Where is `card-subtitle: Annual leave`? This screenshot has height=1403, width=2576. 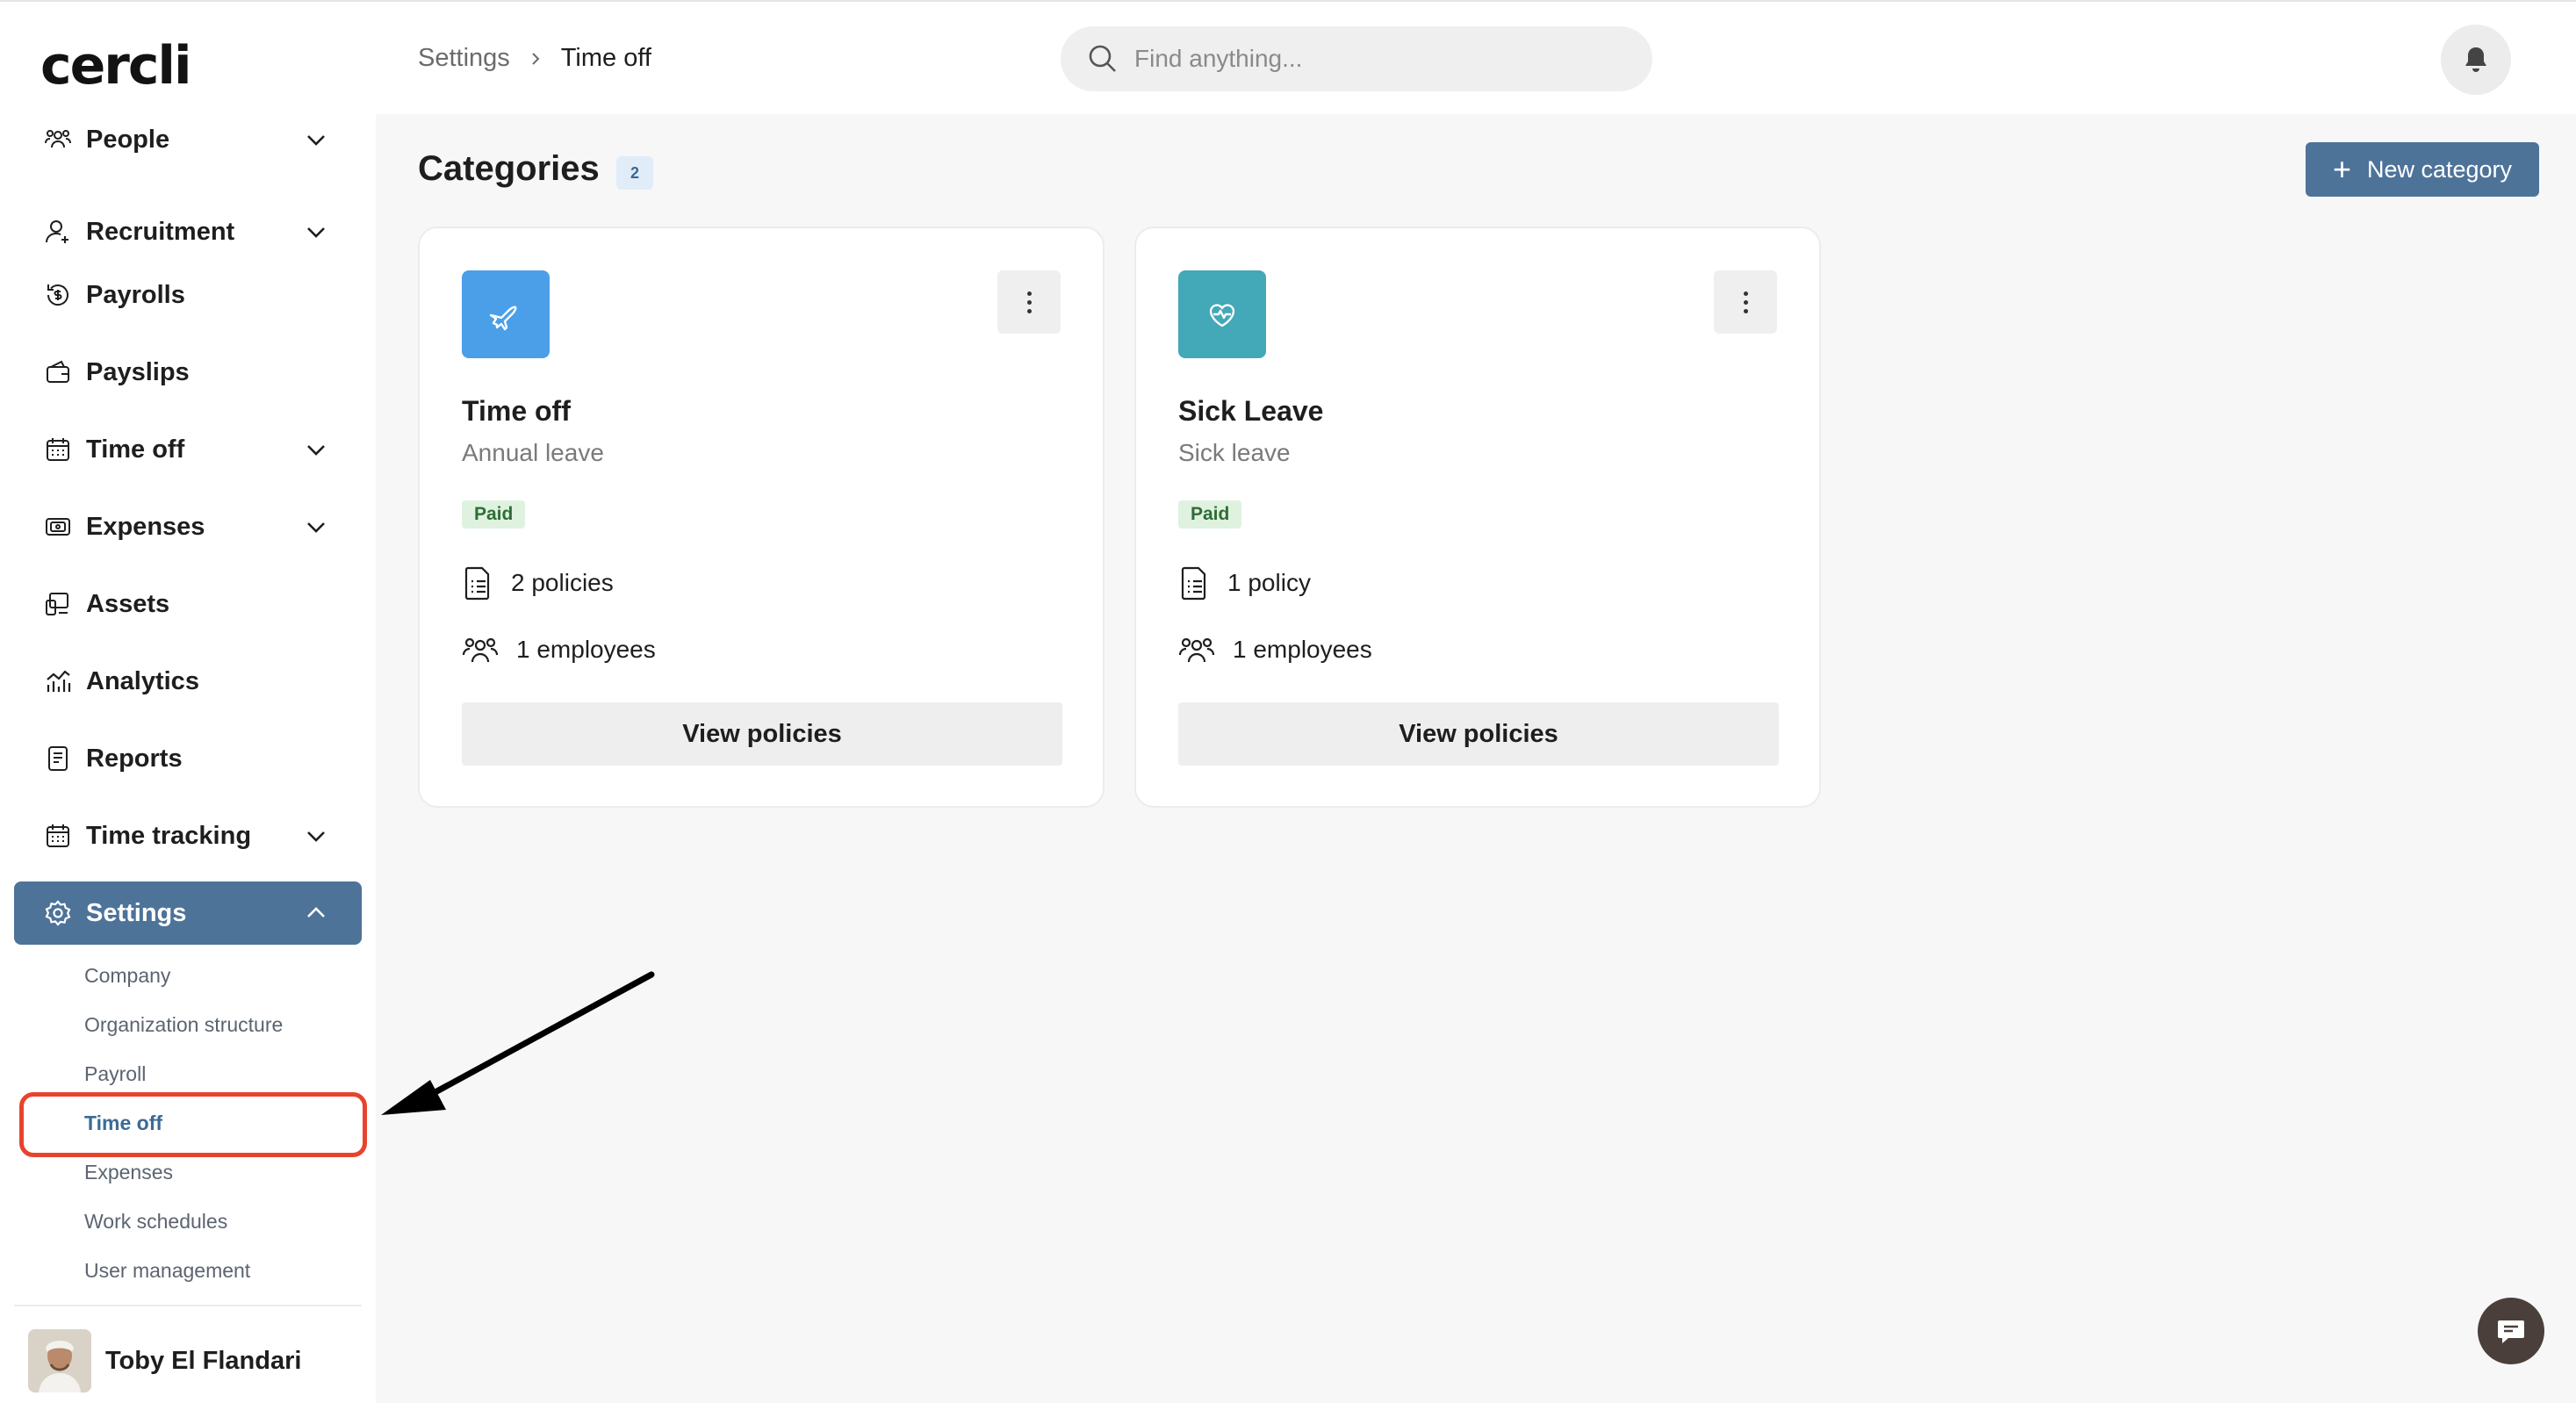
card-subtitle: Annual leave is located at coordinates (533, 453).